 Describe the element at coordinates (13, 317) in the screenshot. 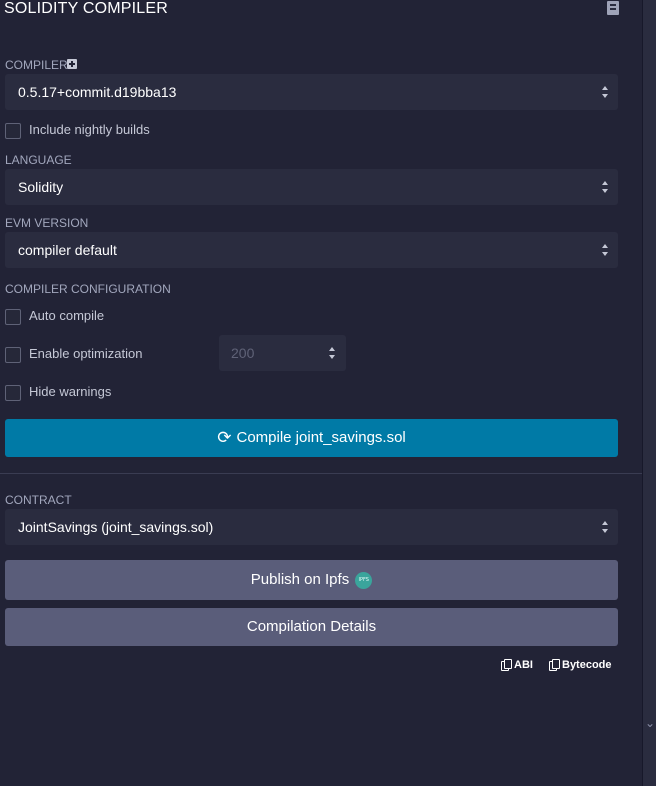

I see `auto-compile-checkbox` at that location.